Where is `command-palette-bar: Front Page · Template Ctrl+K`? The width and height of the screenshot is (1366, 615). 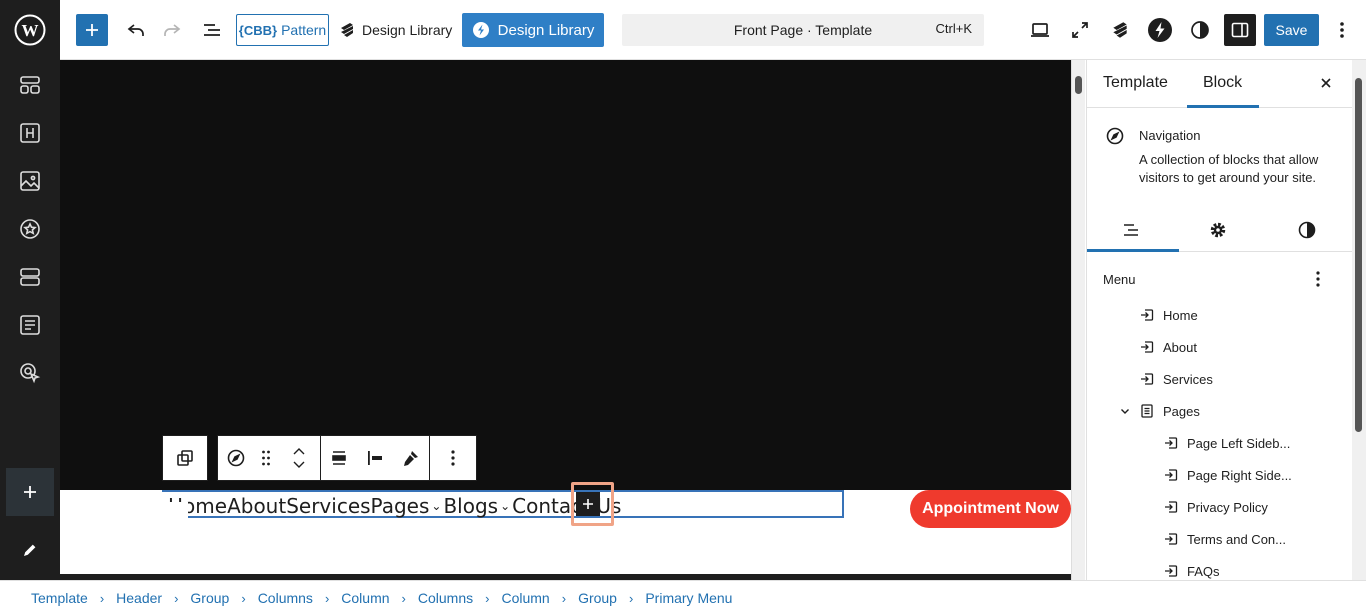
command-palette-bar: Front Page · Template Ctrl+K is located at coordinates (803, 30).